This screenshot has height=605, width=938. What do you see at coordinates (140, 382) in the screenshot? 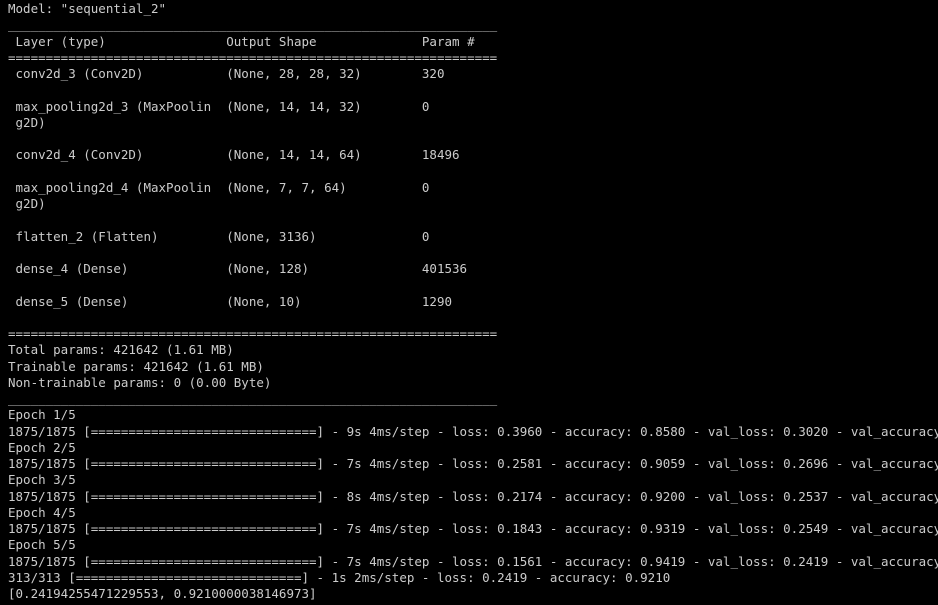
I see `non-trainable-params: Non-trainable params: 0 (0.00 Byte)` at bounding box center [140, 382].